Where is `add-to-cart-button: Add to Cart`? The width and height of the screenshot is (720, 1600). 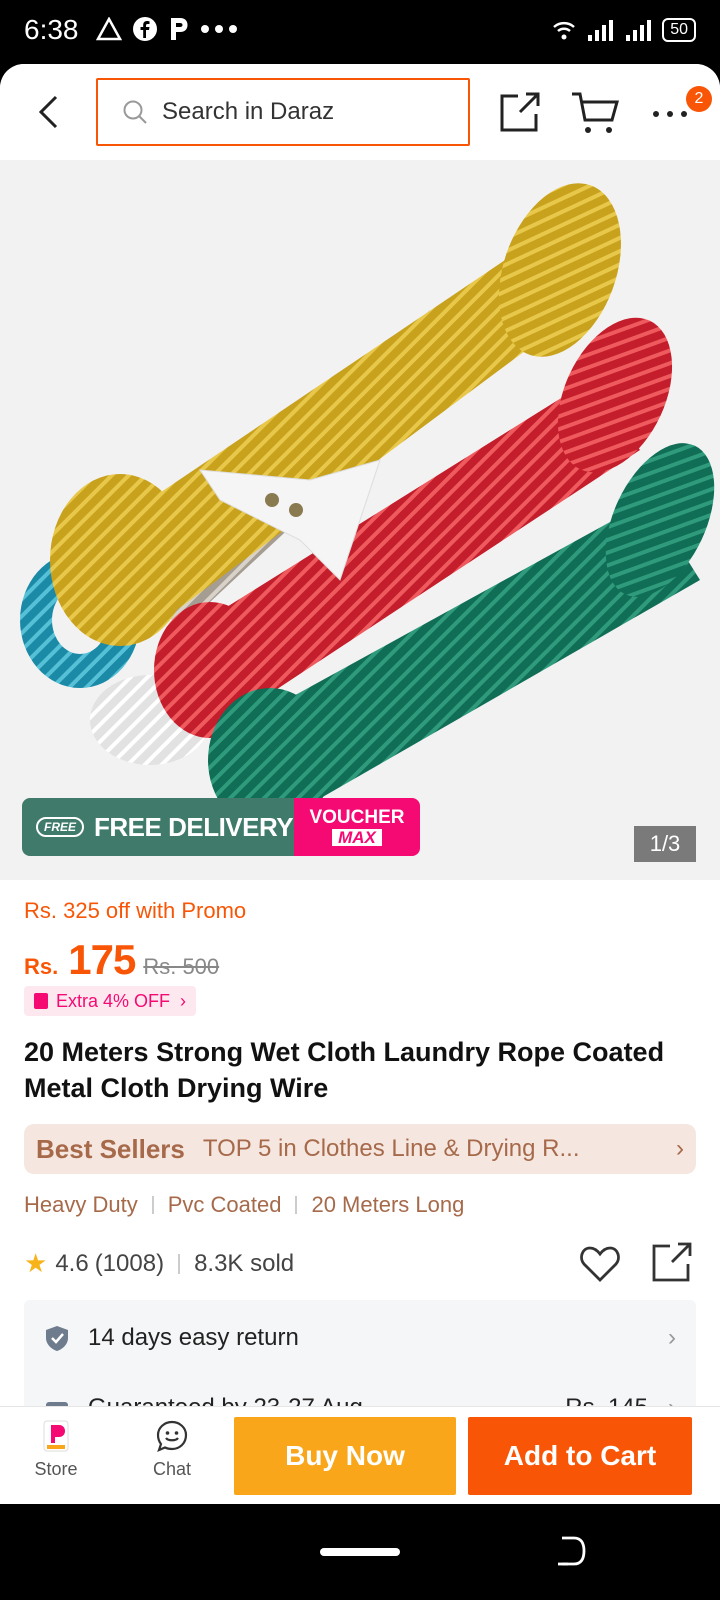 add-to-cart-button: Add to Cart is located at coordinates (580, 1456).